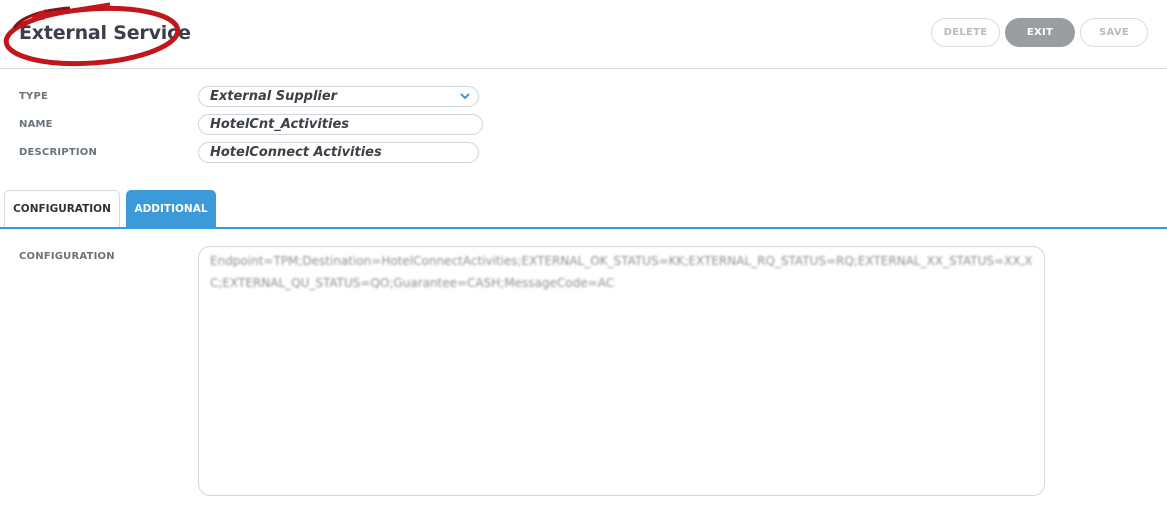 This screenshot has height=524, width=1167. What do you see at coordinates (274, 96) in the screenshot?
I see `type-select-value: External Supplier` at bounding box center [274, 96].